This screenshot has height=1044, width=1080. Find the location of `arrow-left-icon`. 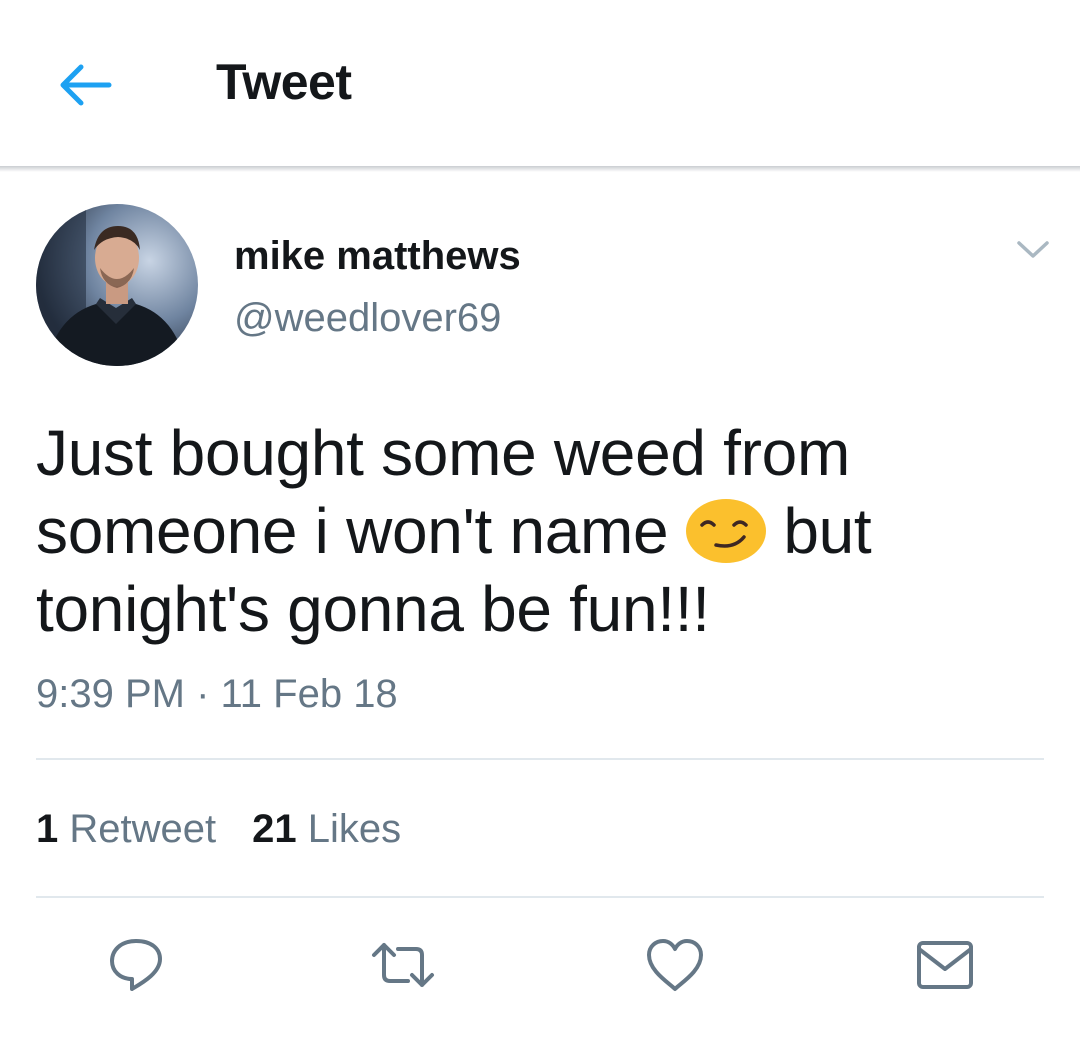

arrow-left-icon is located at coordinates (86, 85).